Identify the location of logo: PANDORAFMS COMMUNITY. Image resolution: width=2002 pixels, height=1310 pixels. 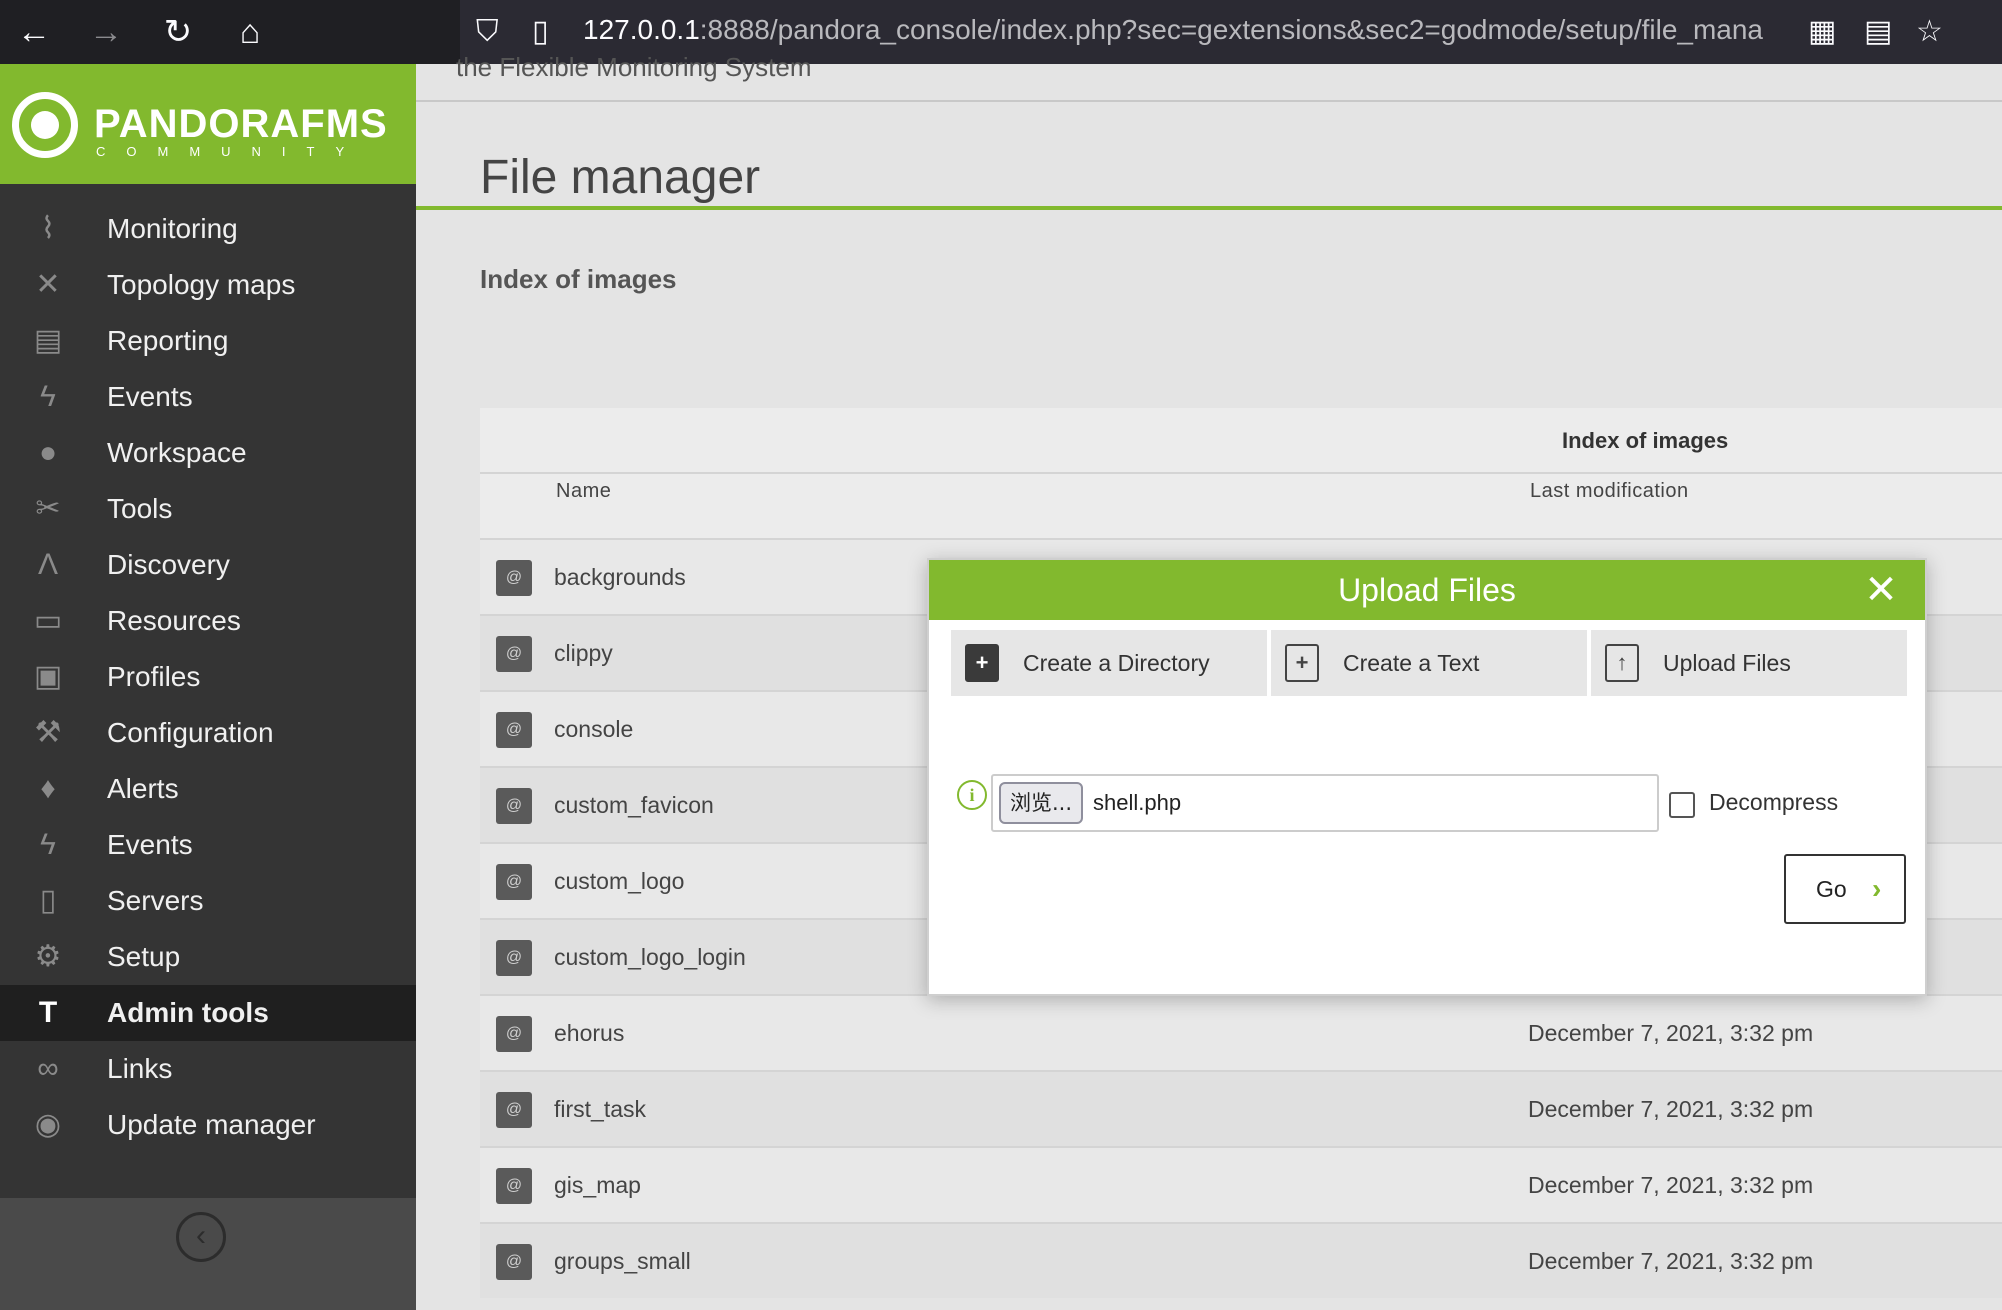
(208, 124).